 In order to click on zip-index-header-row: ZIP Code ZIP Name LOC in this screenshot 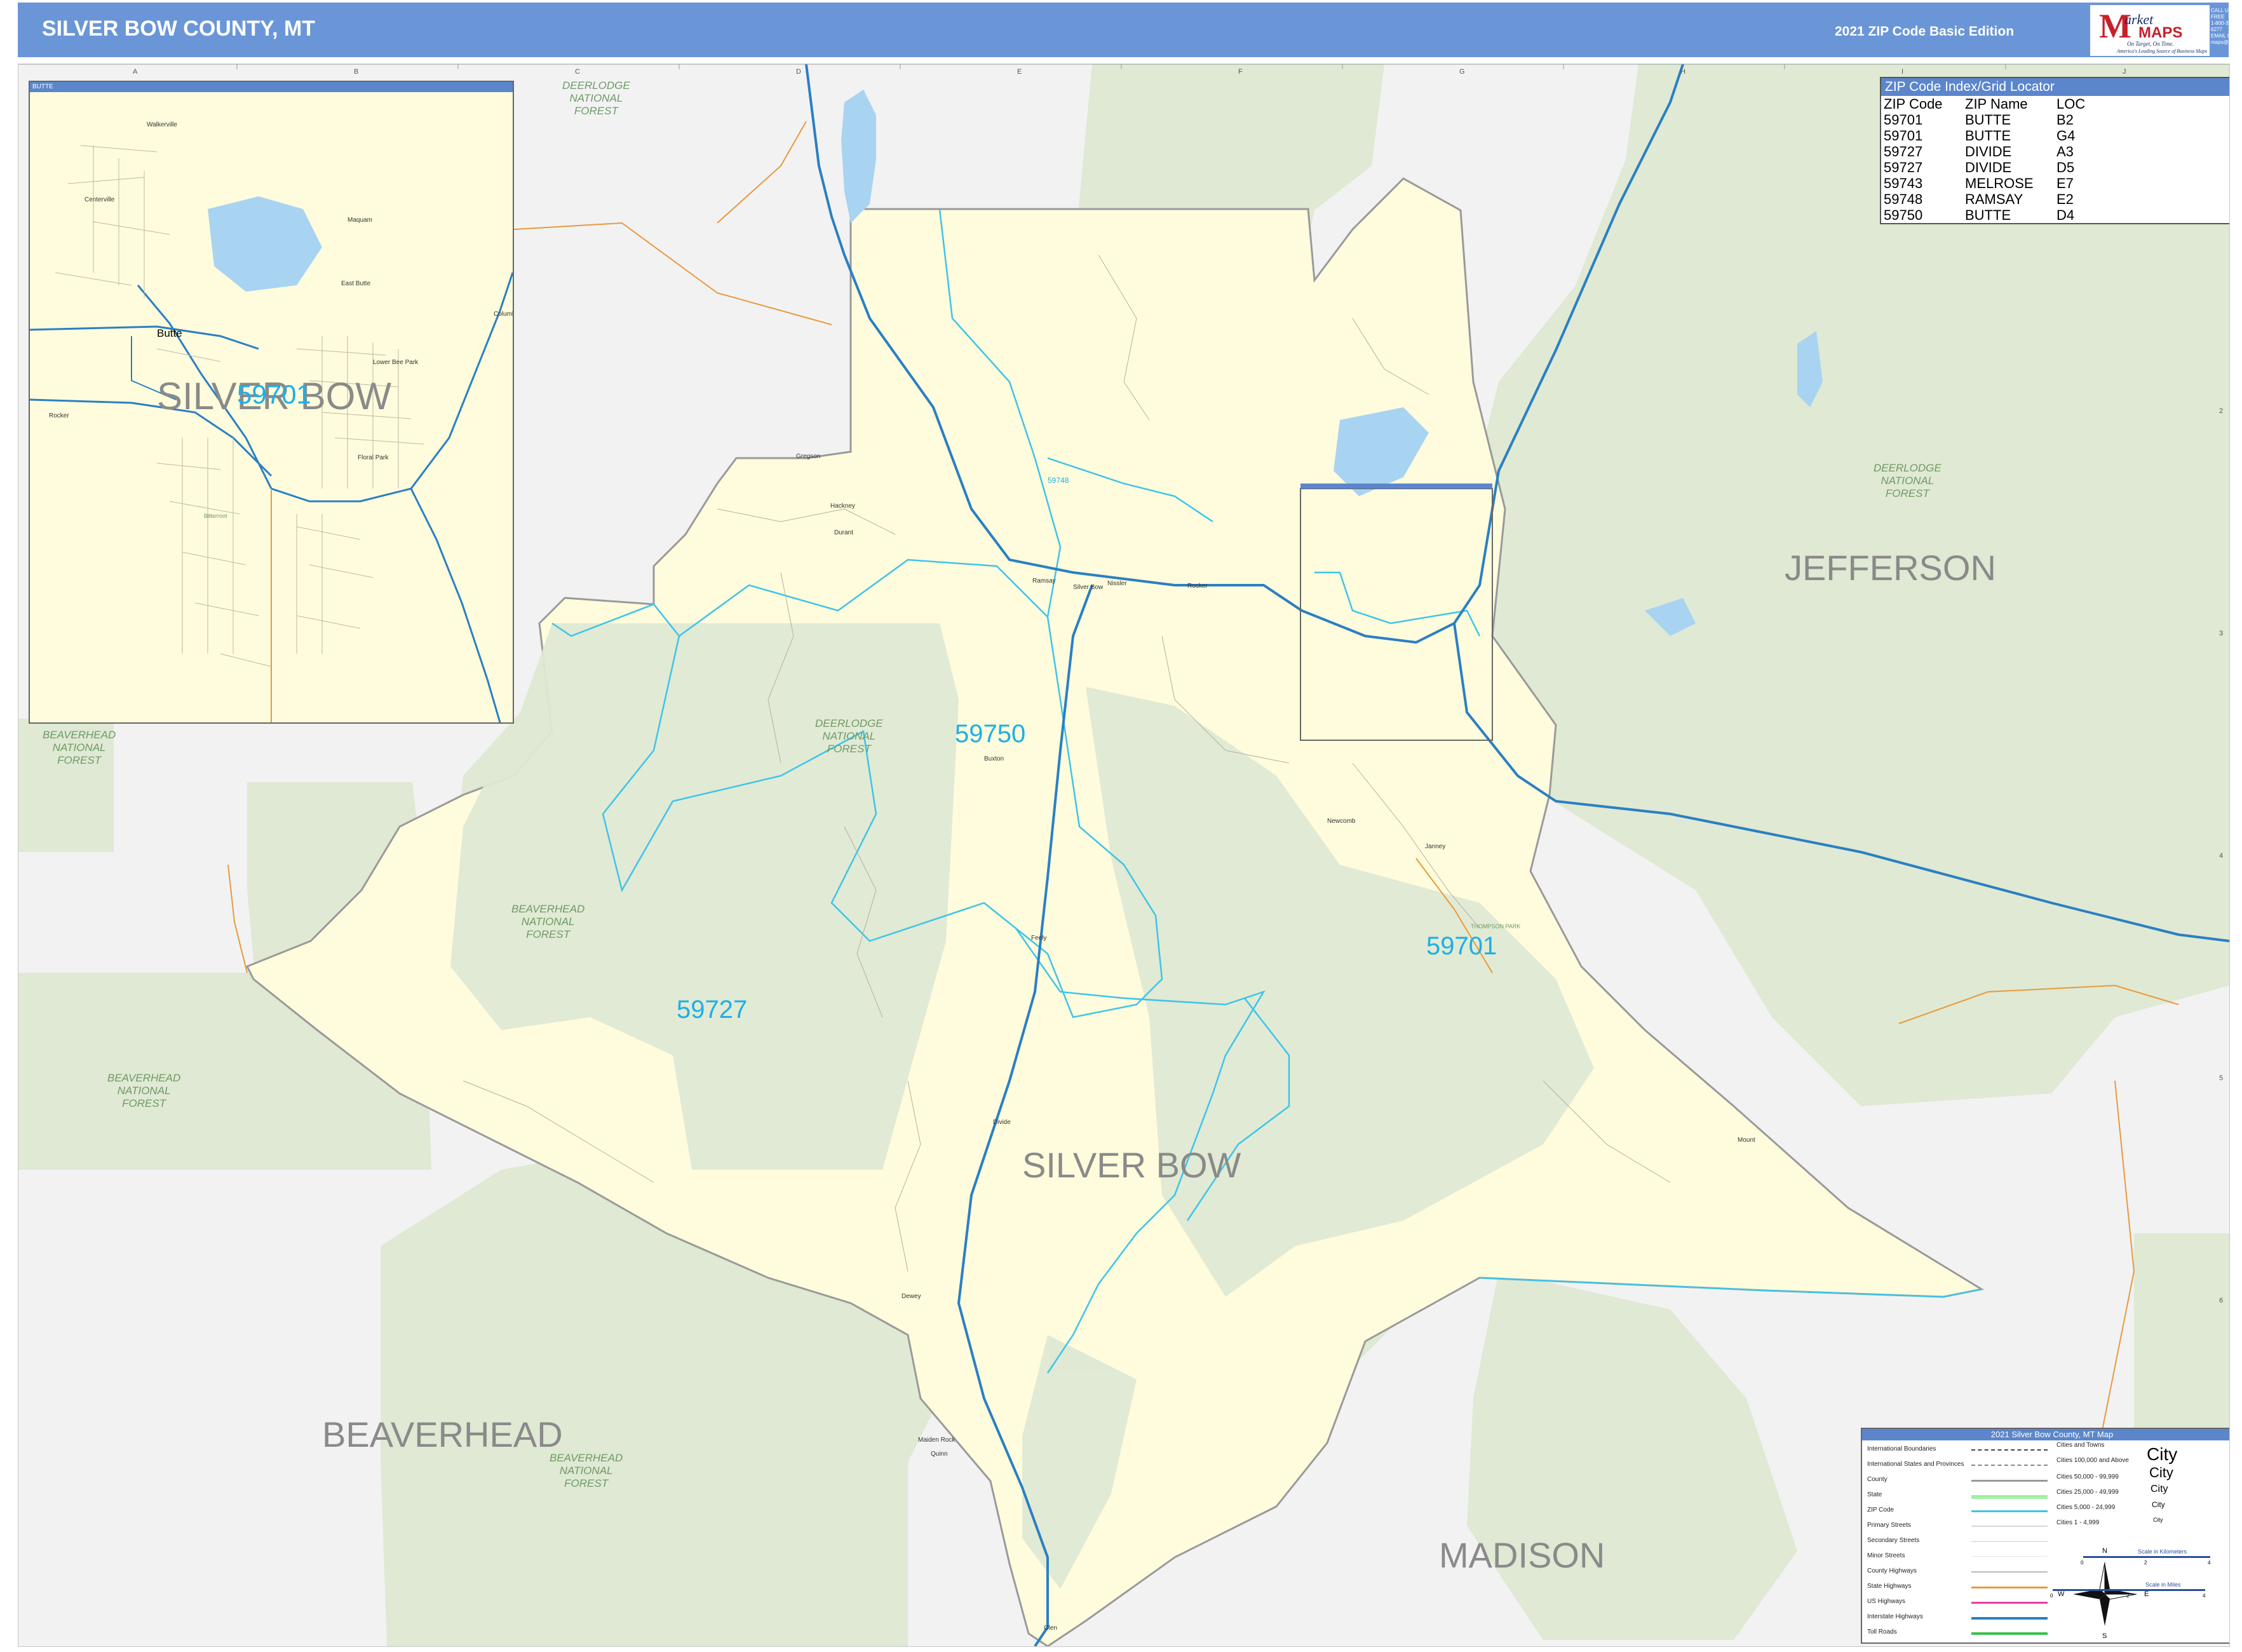, I will do `click(1984, 104)`.